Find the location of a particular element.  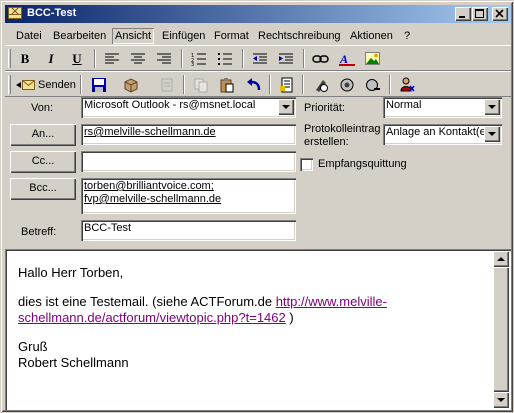

arrow-up-icon is located at coordinates (501, 259).